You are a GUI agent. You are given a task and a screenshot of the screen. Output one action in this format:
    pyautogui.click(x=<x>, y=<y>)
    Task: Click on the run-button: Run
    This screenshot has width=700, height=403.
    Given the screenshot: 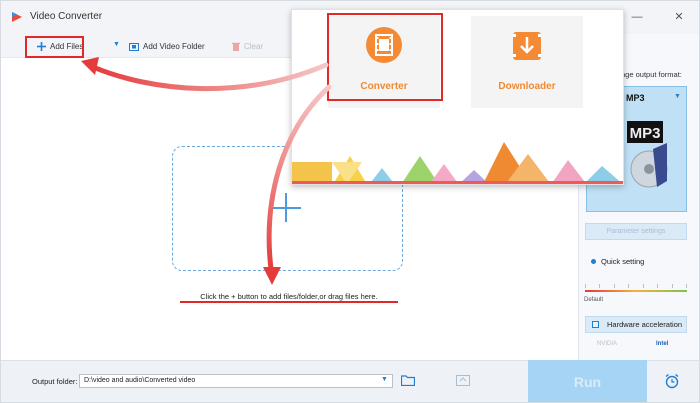 What is the action you would take?
    pyautogui.click(x=587, y=381)
    